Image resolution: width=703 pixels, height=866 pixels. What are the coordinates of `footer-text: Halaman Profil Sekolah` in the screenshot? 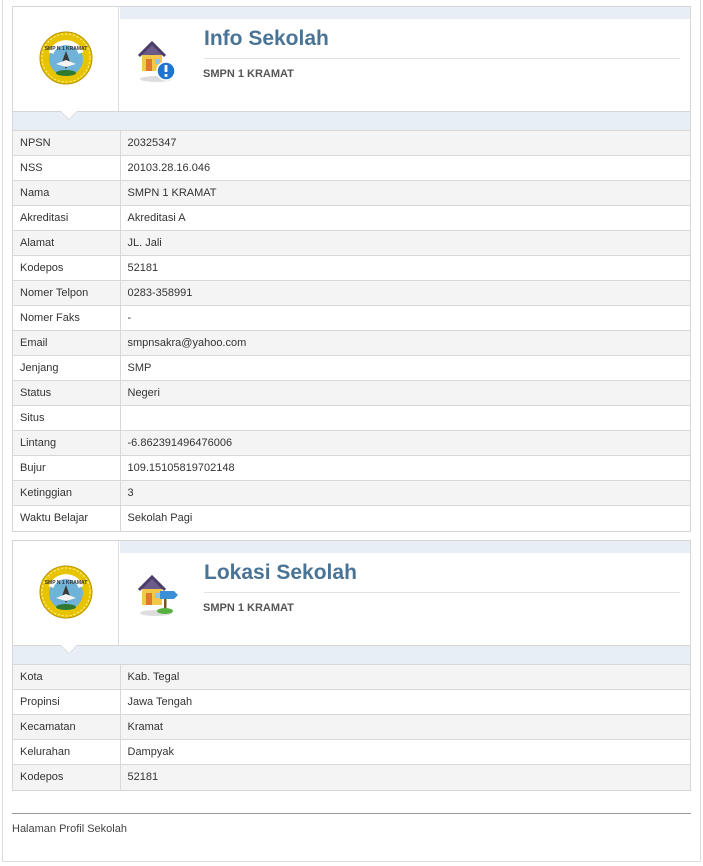 It's located at (69, 829).